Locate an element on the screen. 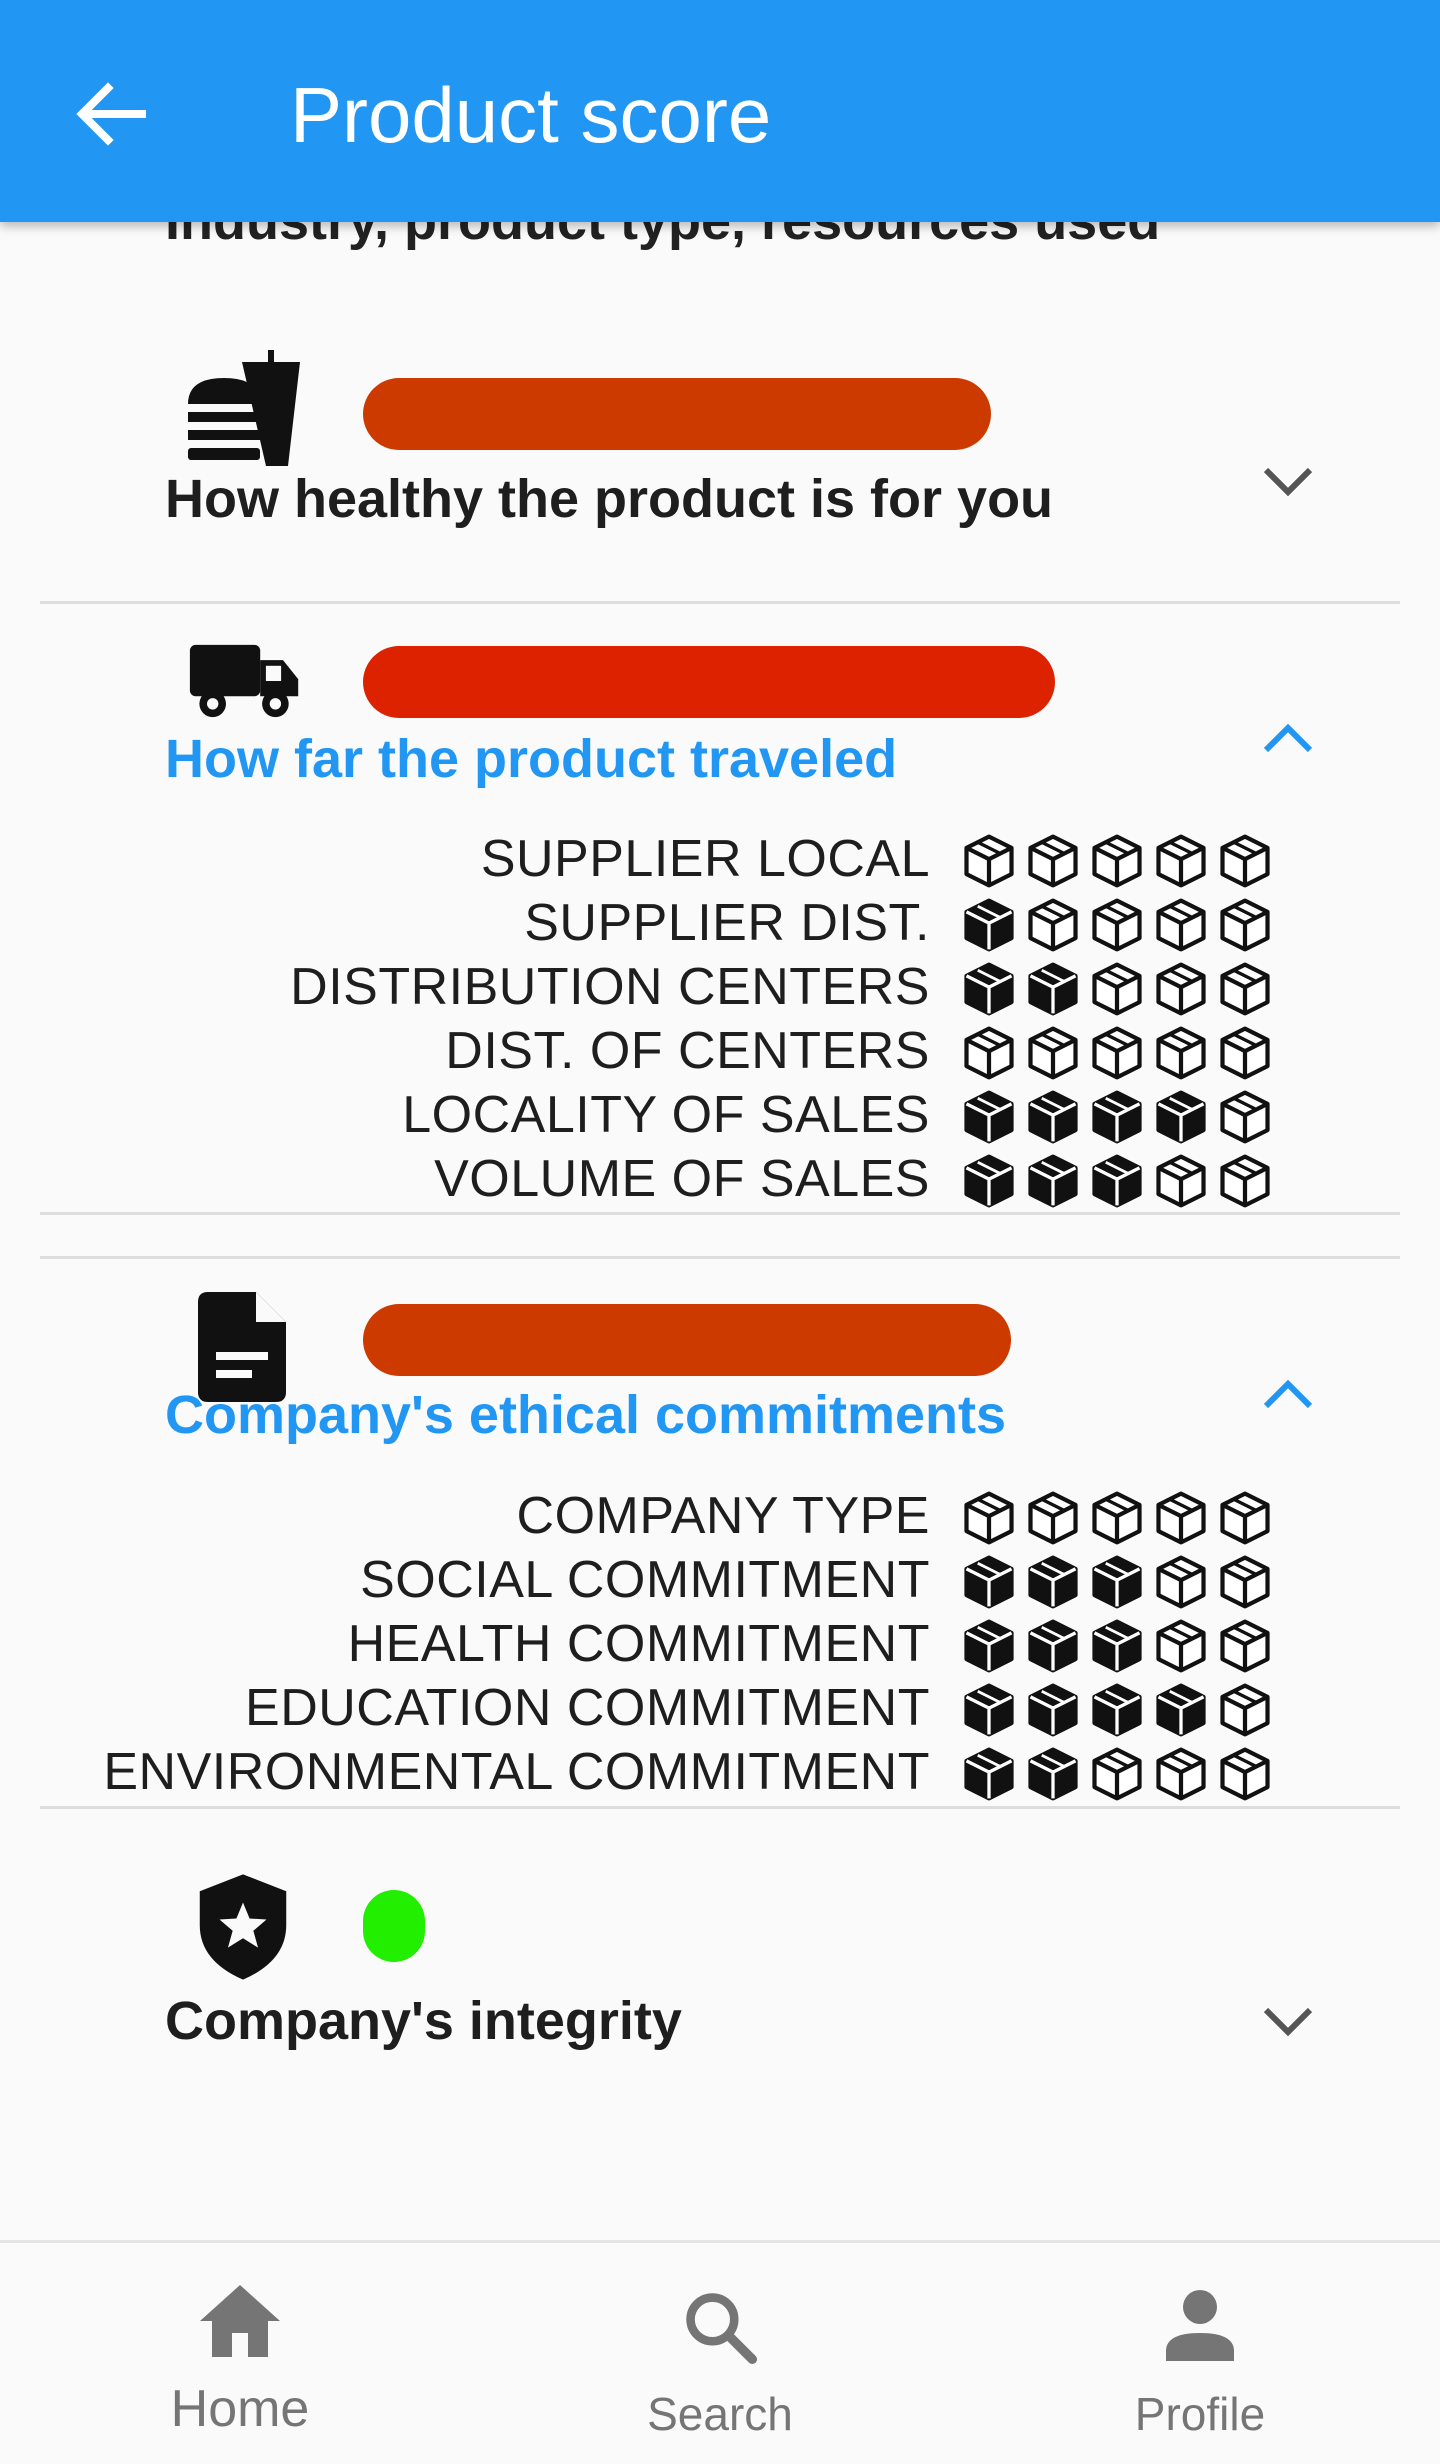 Image resolution: width=1440 pixels, height=2464 pixels. rating-row: LOCALITY OF SALES is located at coordinates (720, 1115).